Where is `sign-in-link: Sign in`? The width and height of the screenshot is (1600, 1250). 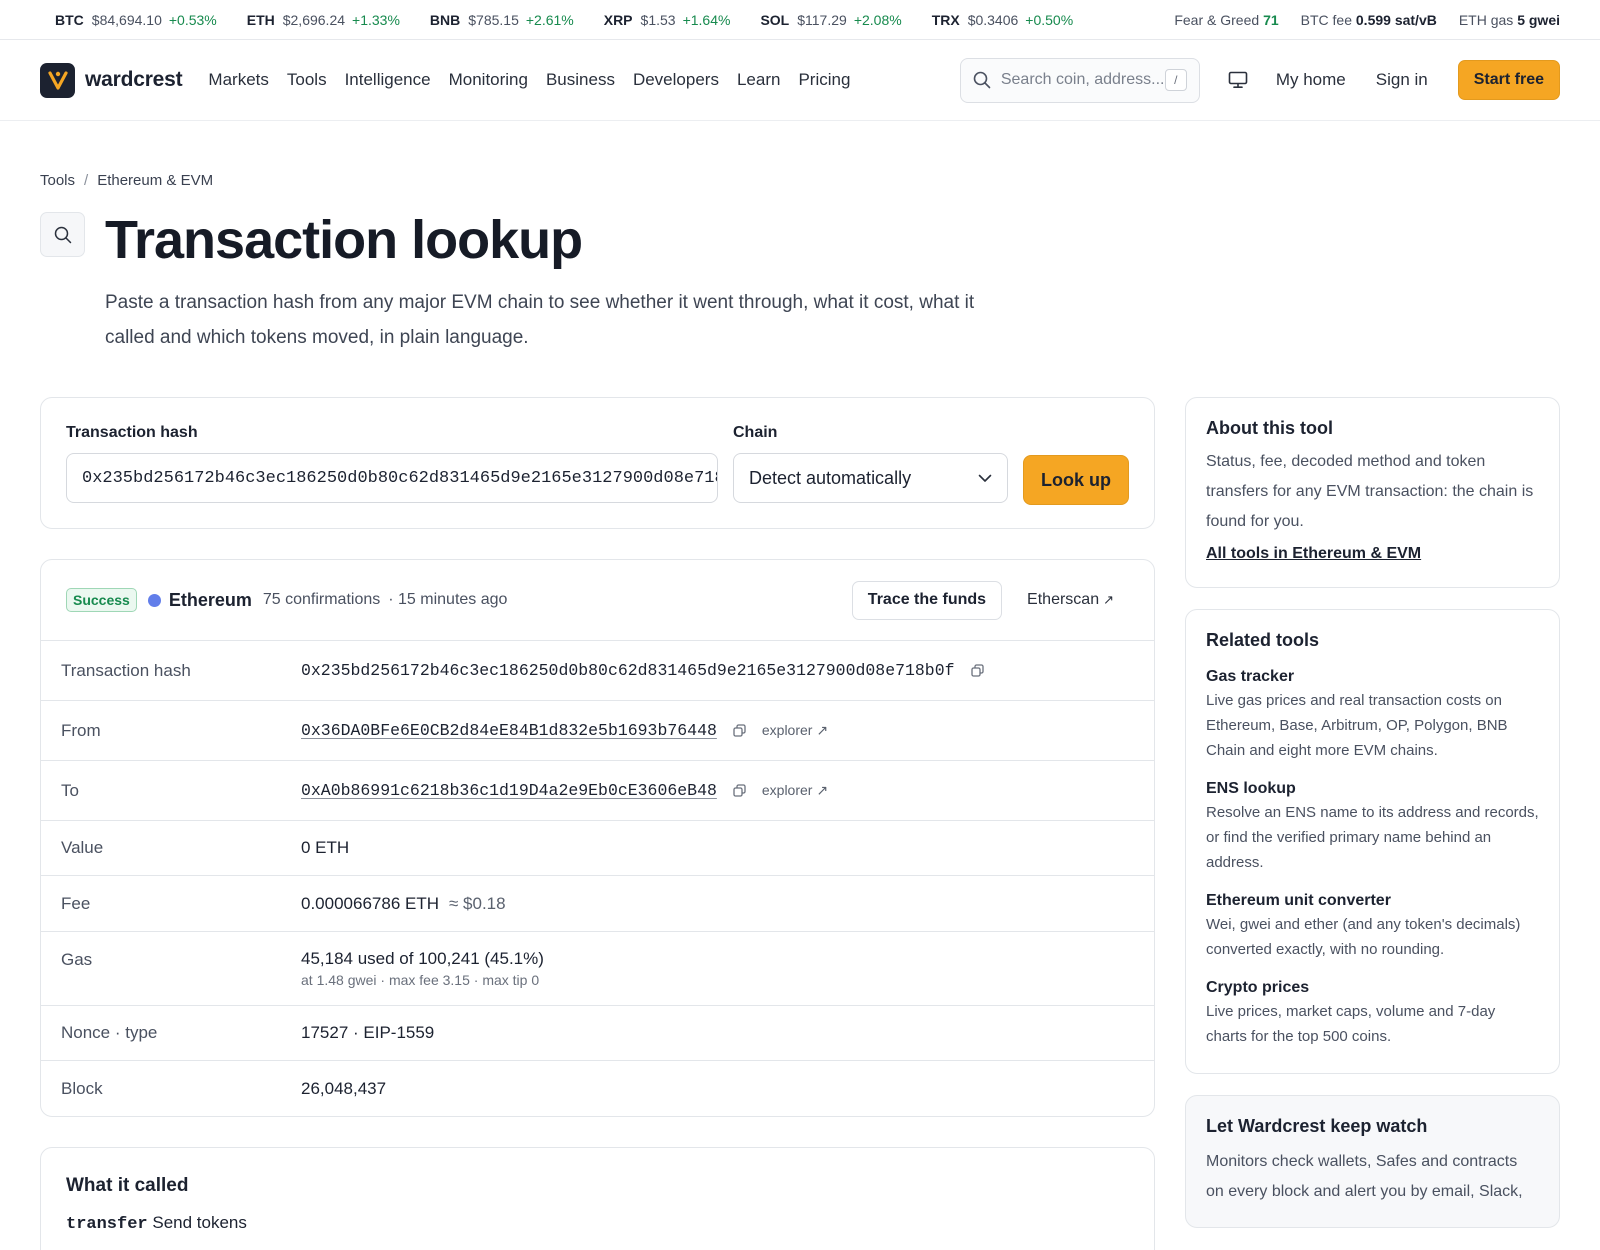
sign-in-link: Sign in is located at coordinates (1402, 80).